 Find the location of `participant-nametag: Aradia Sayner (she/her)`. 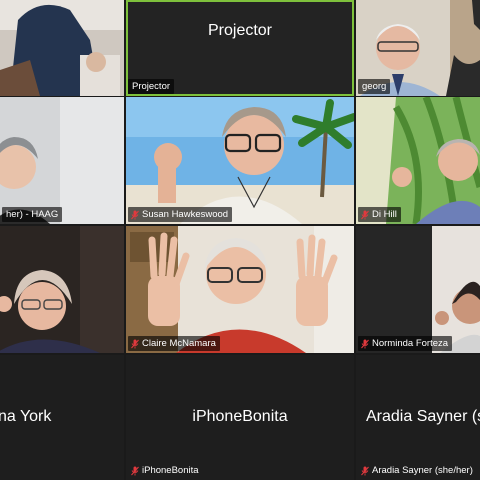

participant-nametag: Aradia Sayner (she/her) is located at coordinates (417, 470).